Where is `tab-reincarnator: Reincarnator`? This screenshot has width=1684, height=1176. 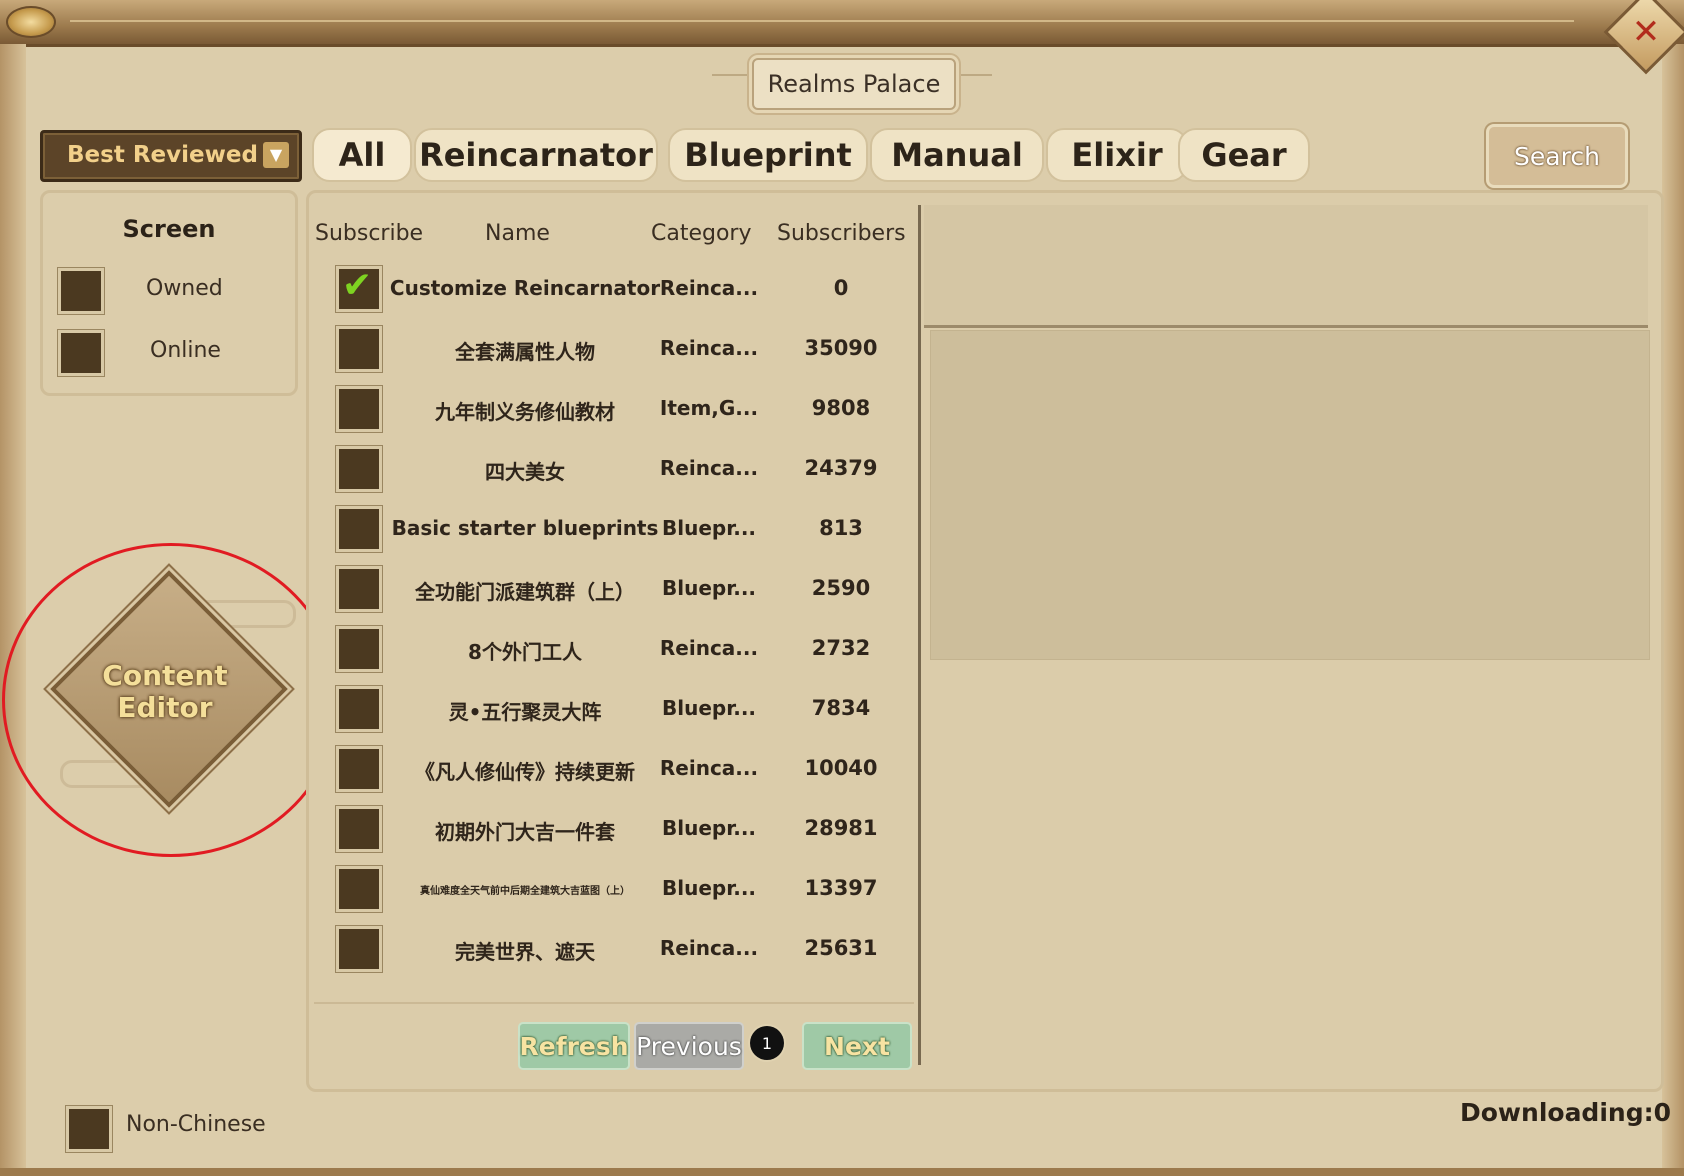
tab-reincarnator: Reincarnator is located at coordinates (536, 155).